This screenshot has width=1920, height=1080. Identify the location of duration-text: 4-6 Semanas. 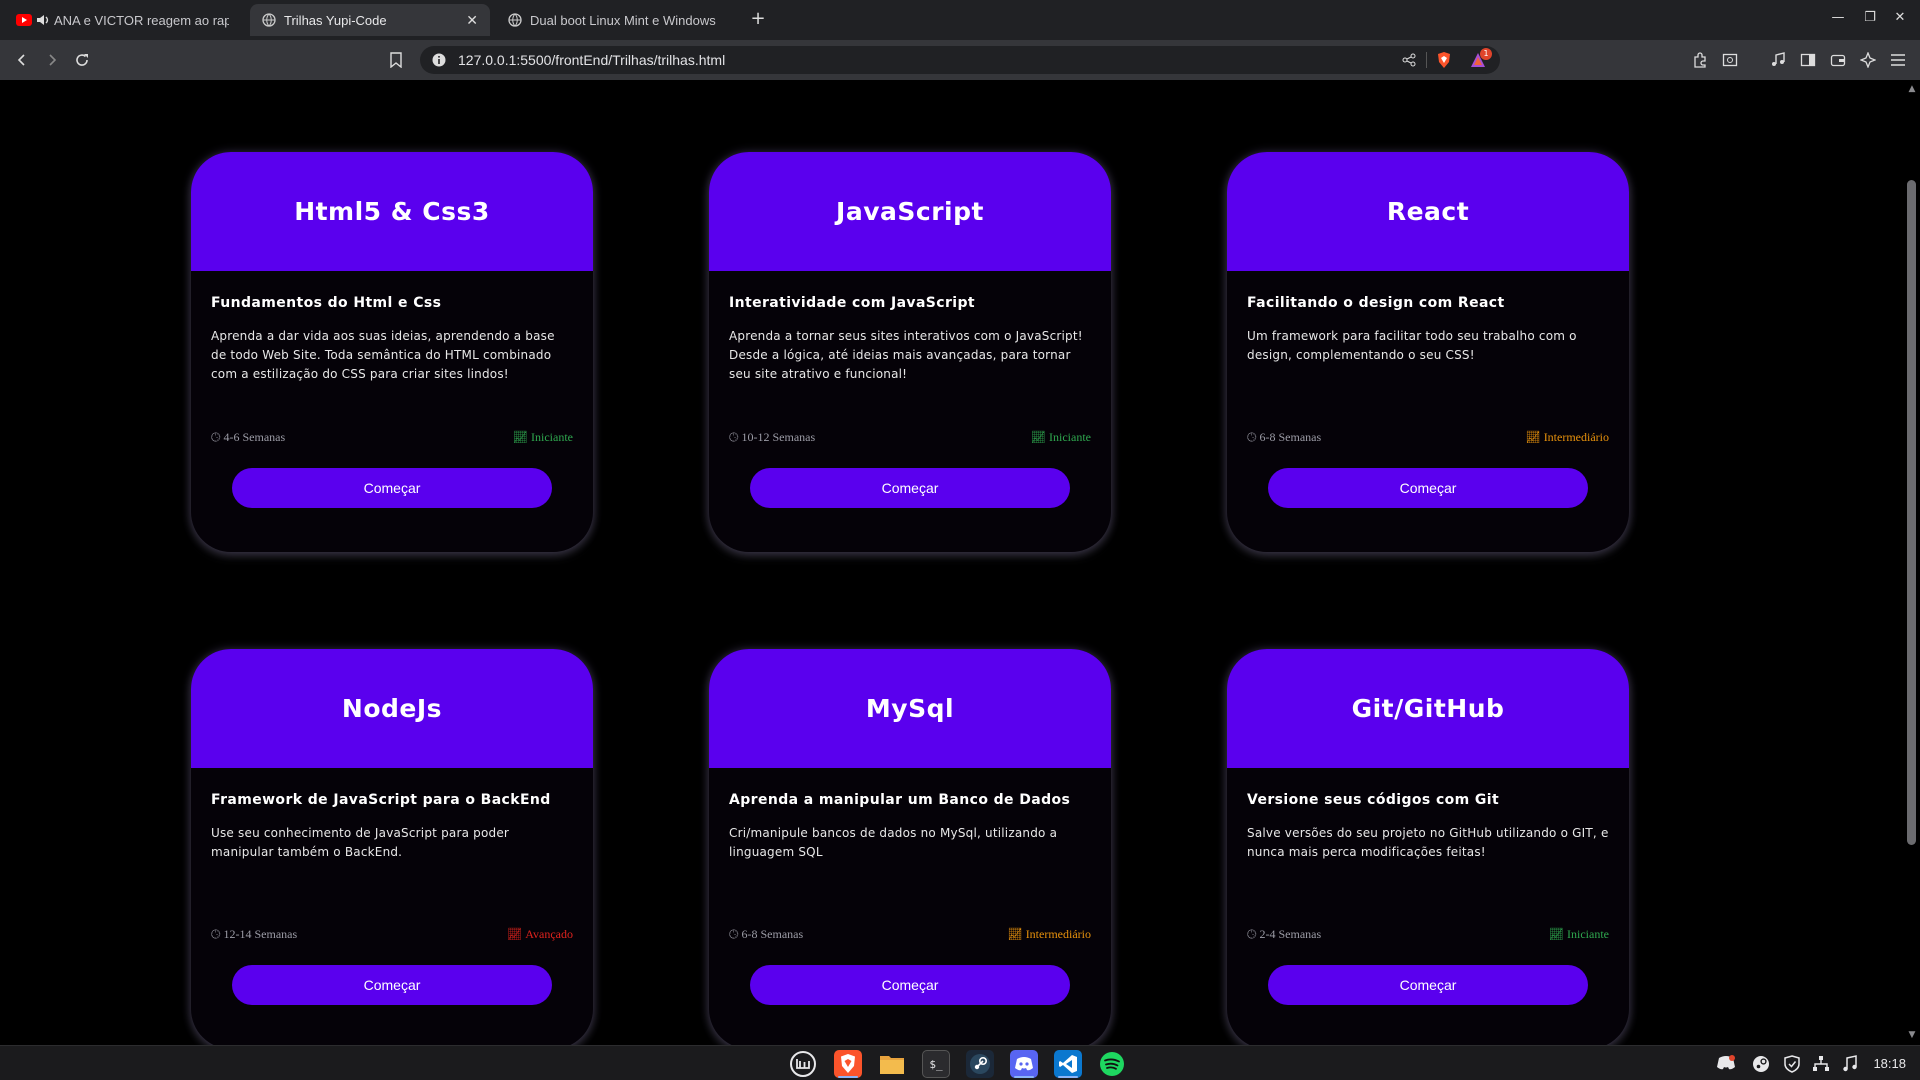
(254, 437).